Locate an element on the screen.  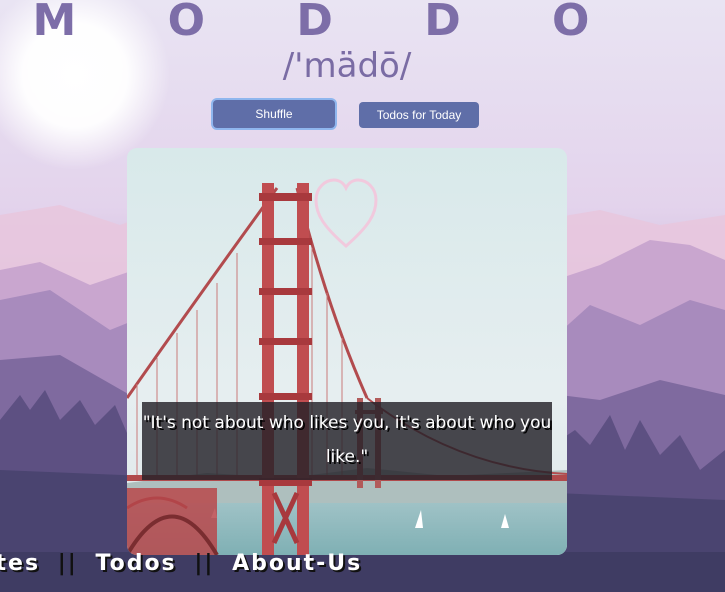
todos-for-today-button: Todos for Today is located at coordinates (419, 115).